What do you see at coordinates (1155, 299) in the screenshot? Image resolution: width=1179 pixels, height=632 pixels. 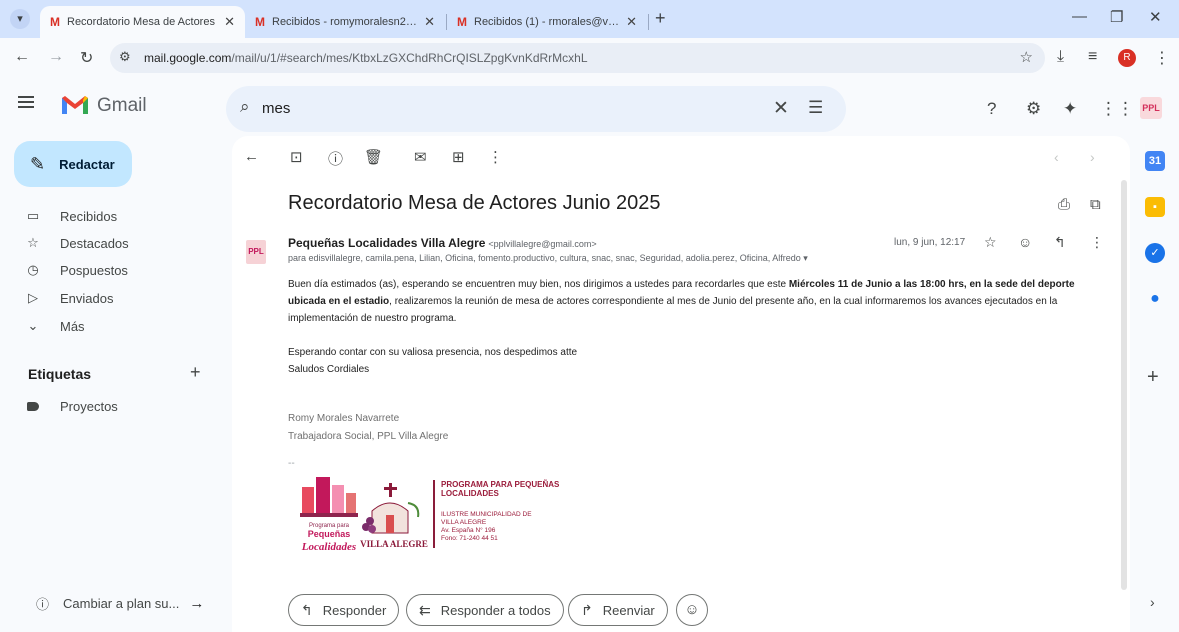 I see `contacts-icon: ●` at bounding box center [1155, 299].